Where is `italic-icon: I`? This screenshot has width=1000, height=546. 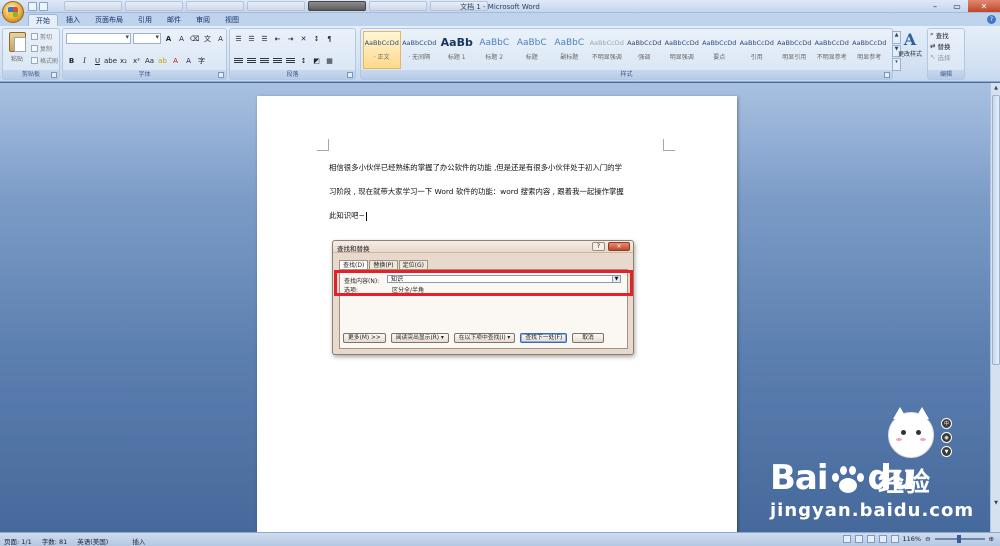 italic-icon: I is located at coordinates (84, 60).